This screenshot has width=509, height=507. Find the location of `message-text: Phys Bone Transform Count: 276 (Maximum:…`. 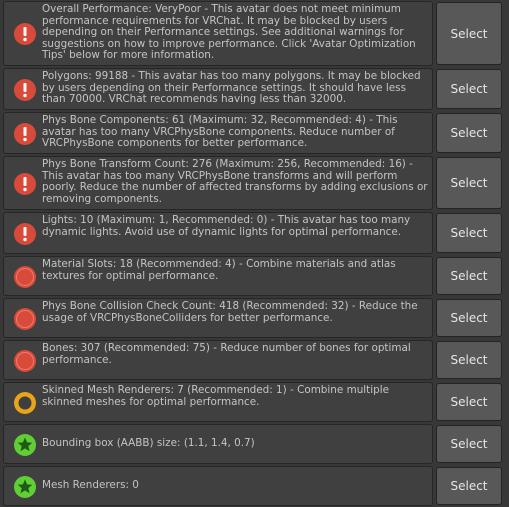

message-text: Phys Bone Transform Count: 276 (Maximum:… is located at coordinates (235, 181).